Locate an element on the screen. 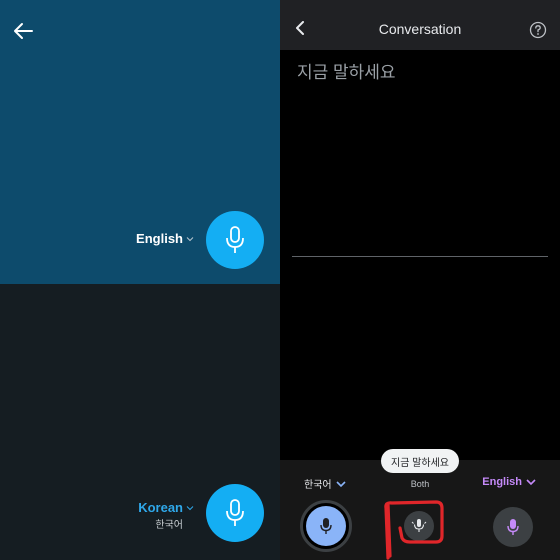 Image resolution: width=560 pixels, height=560 pixels. bottom-language-label: Korean is located at coordinates (160, 507).